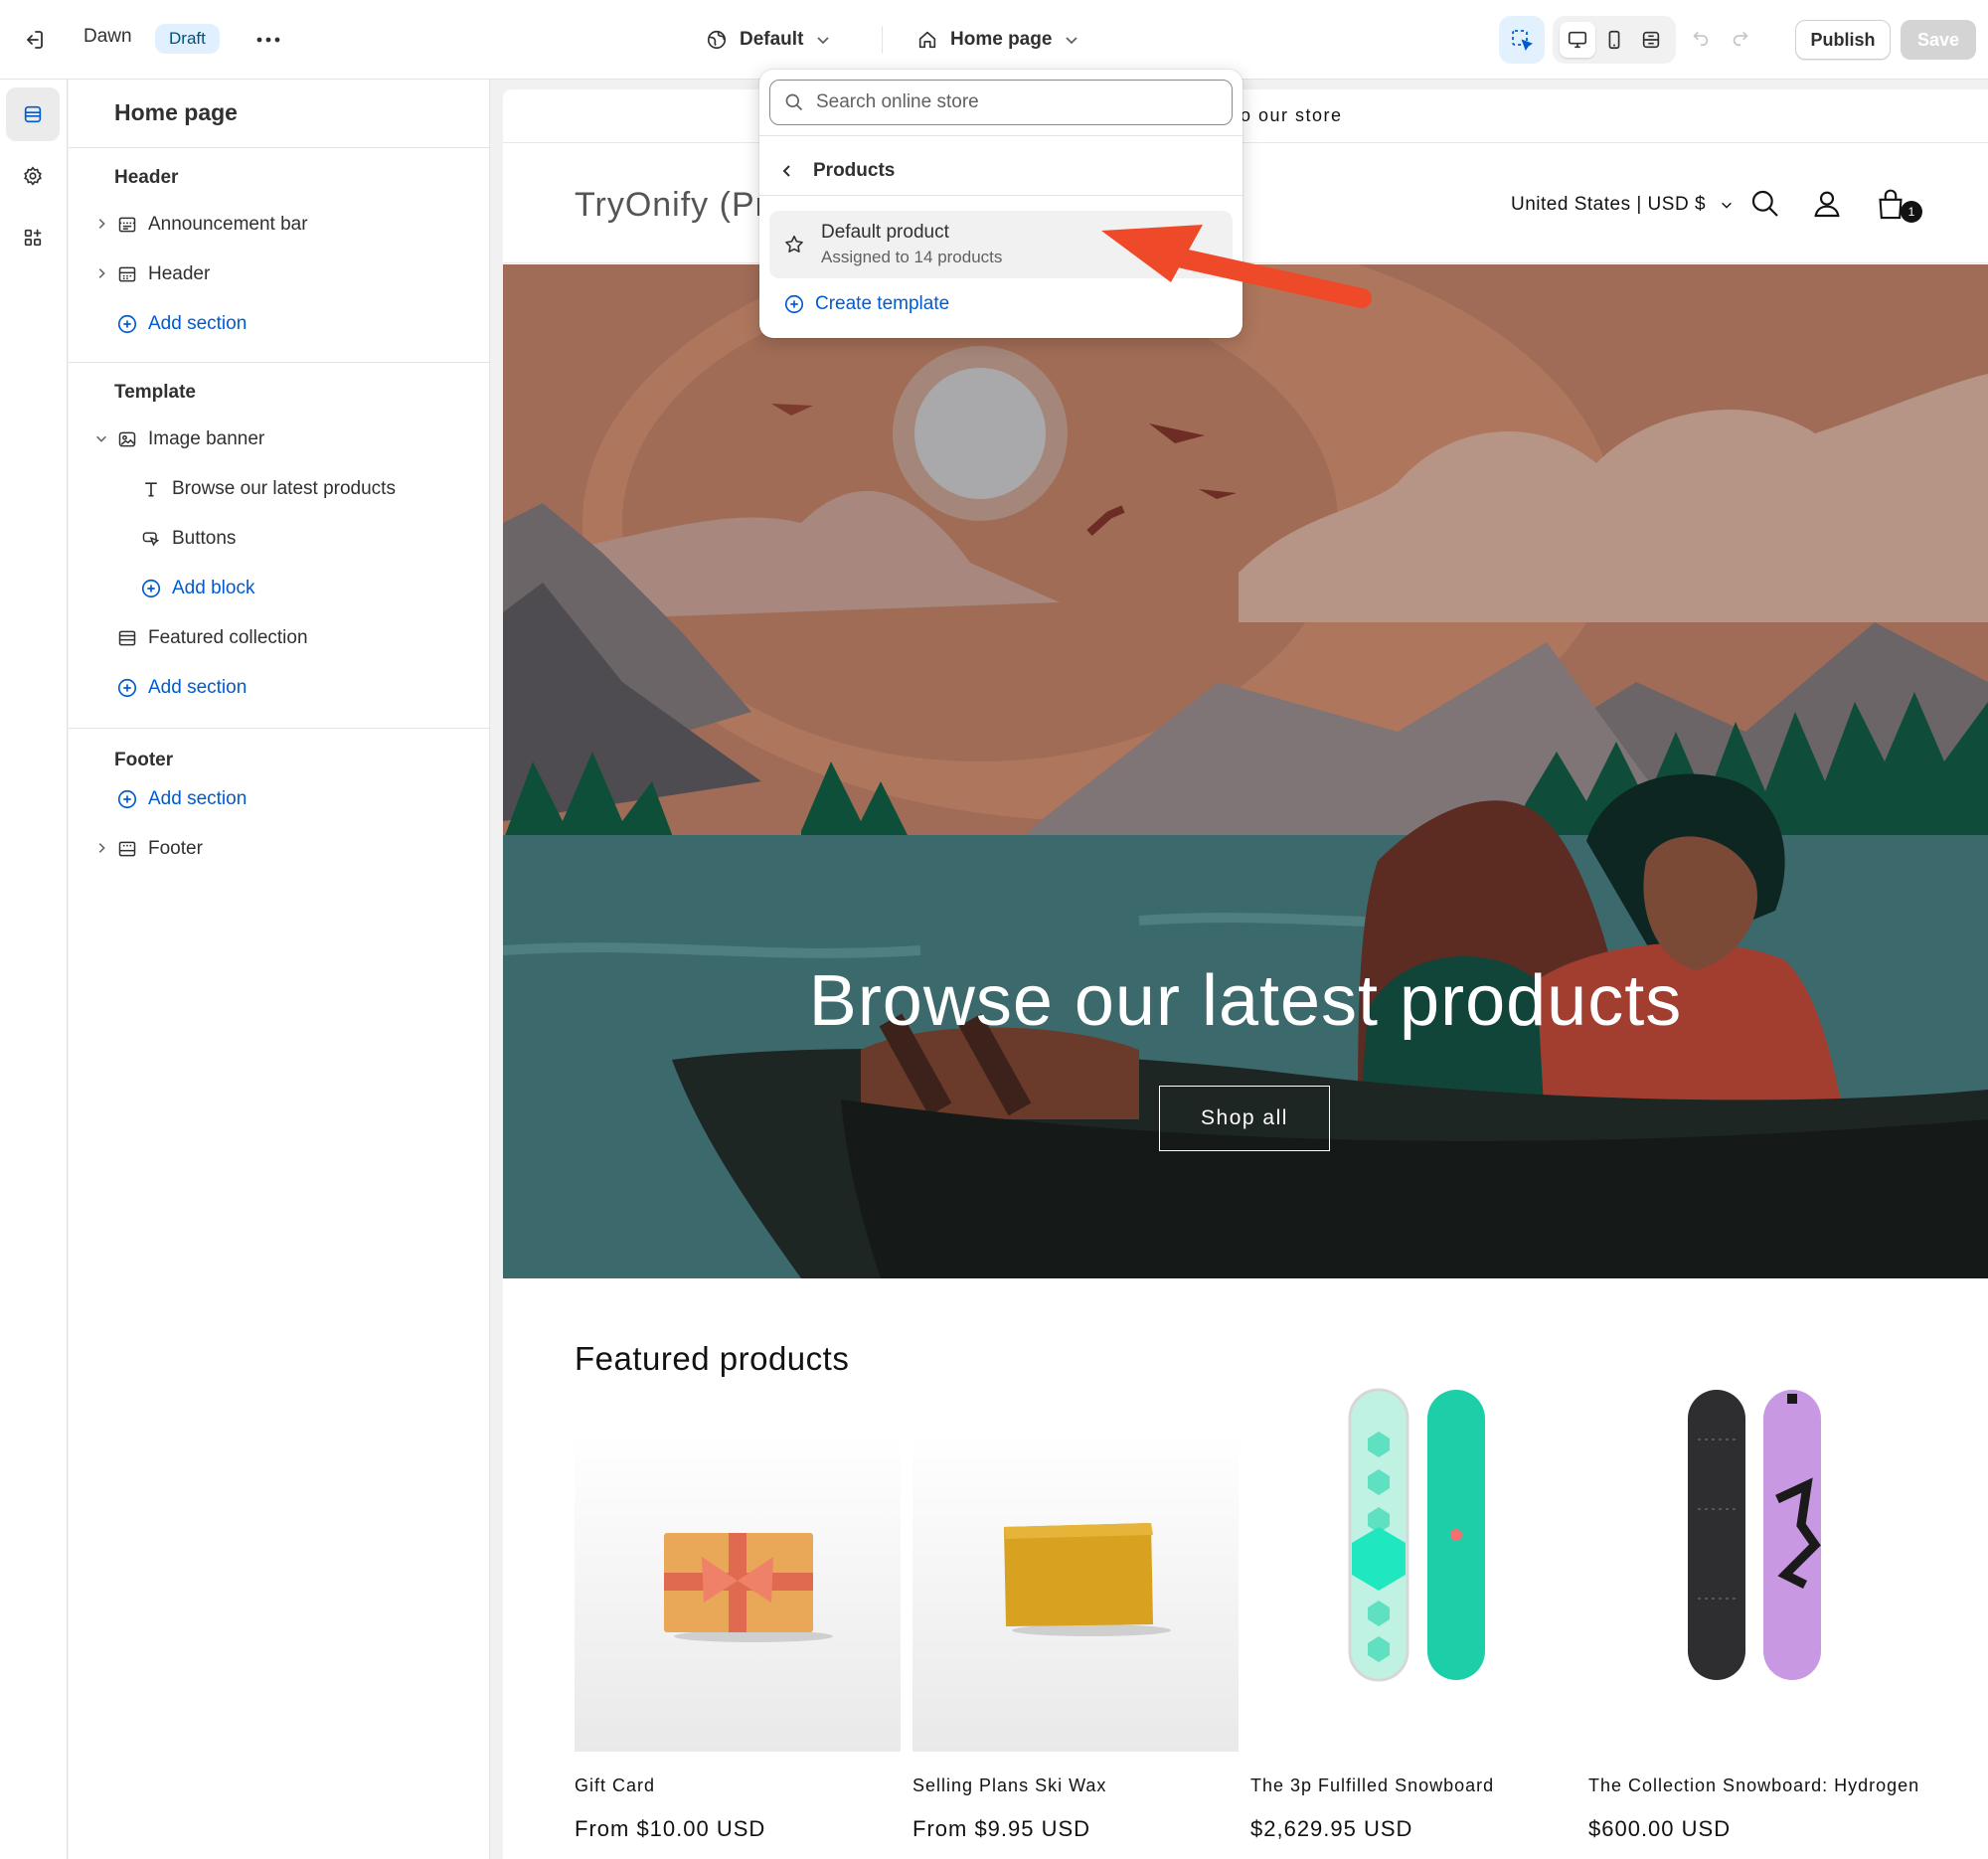 The image size is (1988, 1859). I want to click on section-image-banner: Image banner, so click(180, 439).